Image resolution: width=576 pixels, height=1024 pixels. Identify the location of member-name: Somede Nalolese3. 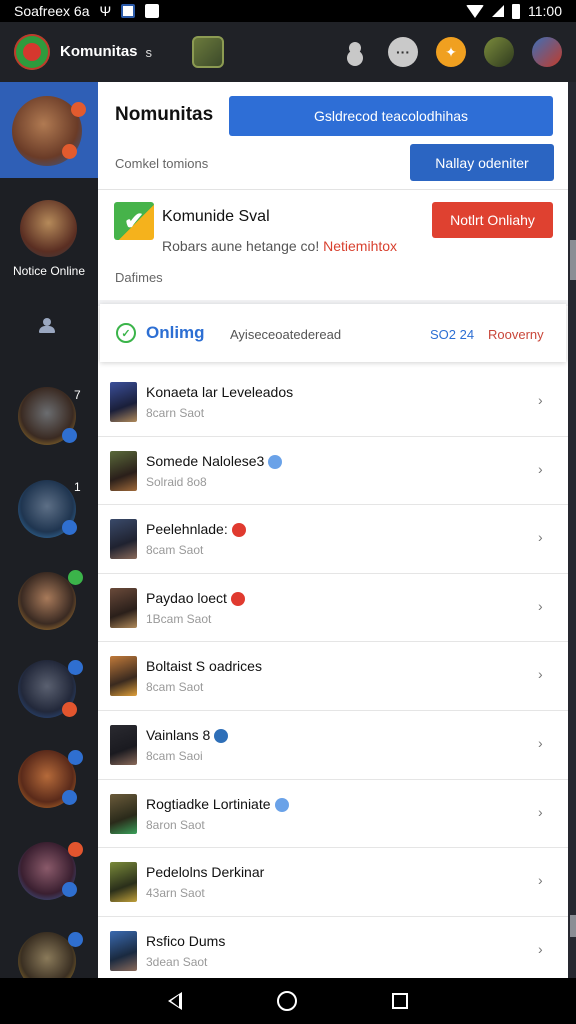
(214, 461).